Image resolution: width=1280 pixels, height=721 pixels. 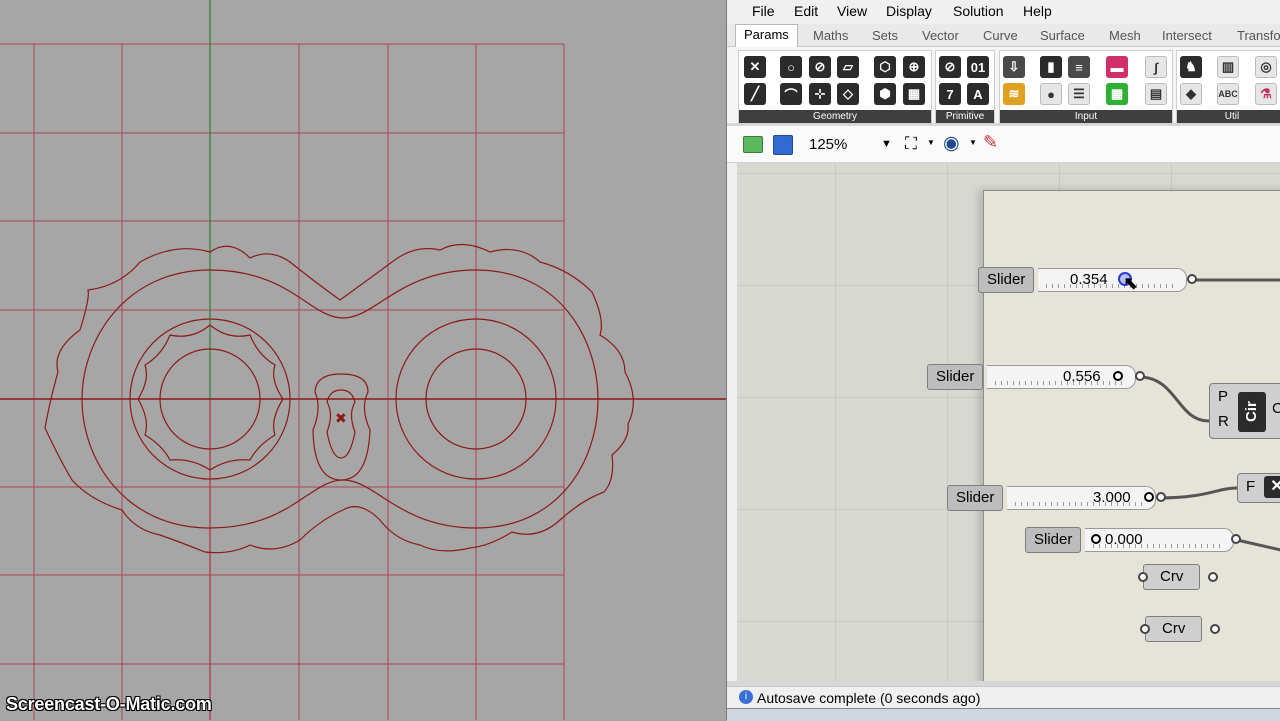 What do you see at coordinates (1156, 67) in the screenshot?
I see `graph-mapper-icon: ∫` at bounding box center [1156, 67].